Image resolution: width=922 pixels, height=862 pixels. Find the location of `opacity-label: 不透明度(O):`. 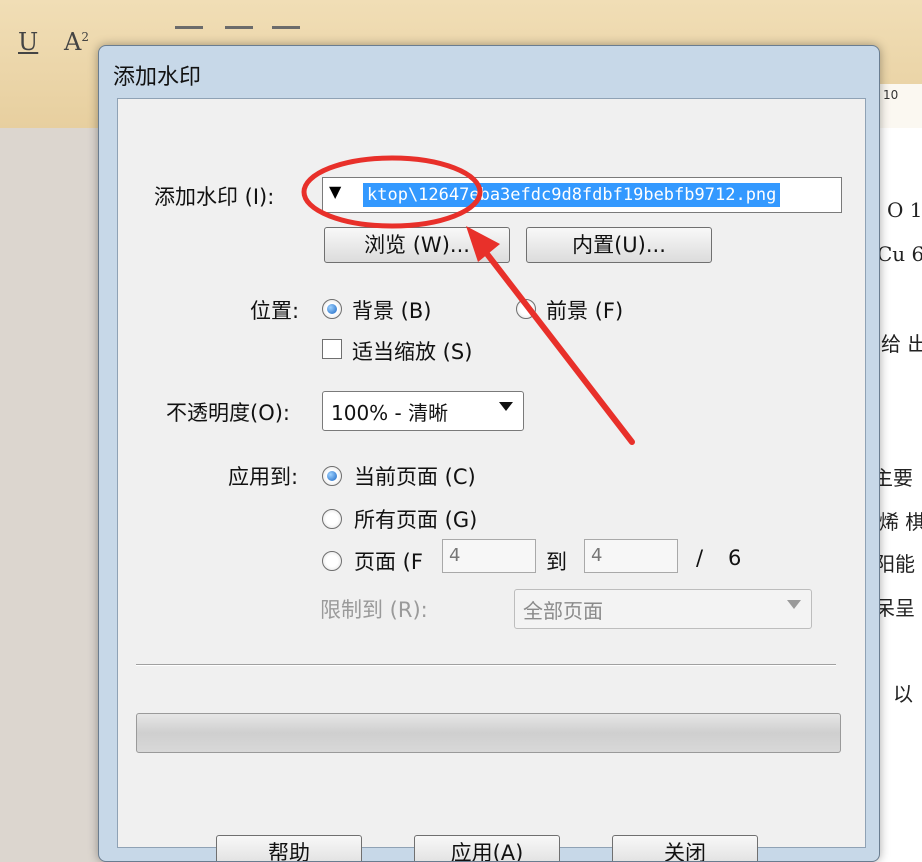

opacity-label: 不透明度(O): is located at coordinates (228, 413).